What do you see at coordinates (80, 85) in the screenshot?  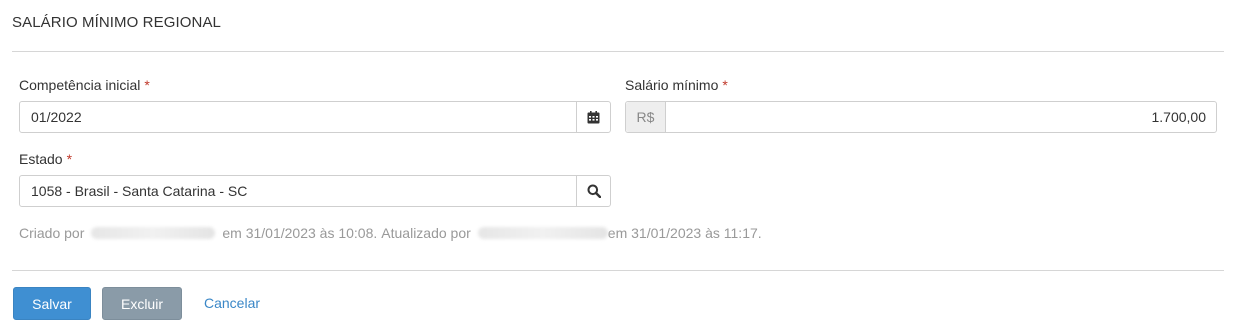 I see `competencia-label-text: Competência inicial` at bounding box center [80, 85].